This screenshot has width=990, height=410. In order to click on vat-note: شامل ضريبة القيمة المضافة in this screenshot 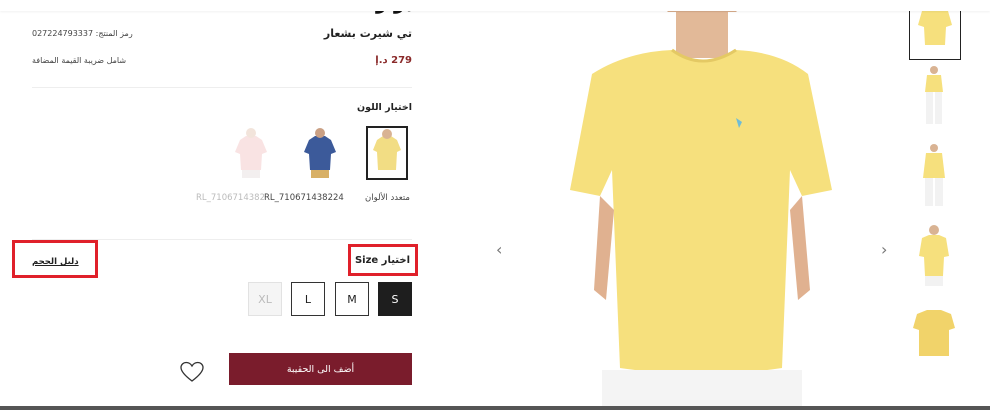, I will do `click(79, 60)`.